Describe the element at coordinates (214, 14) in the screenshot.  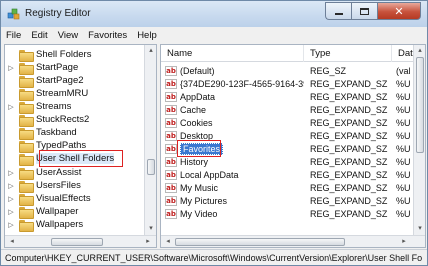
I see `title-bar: Registry Editor ✕` at that location.